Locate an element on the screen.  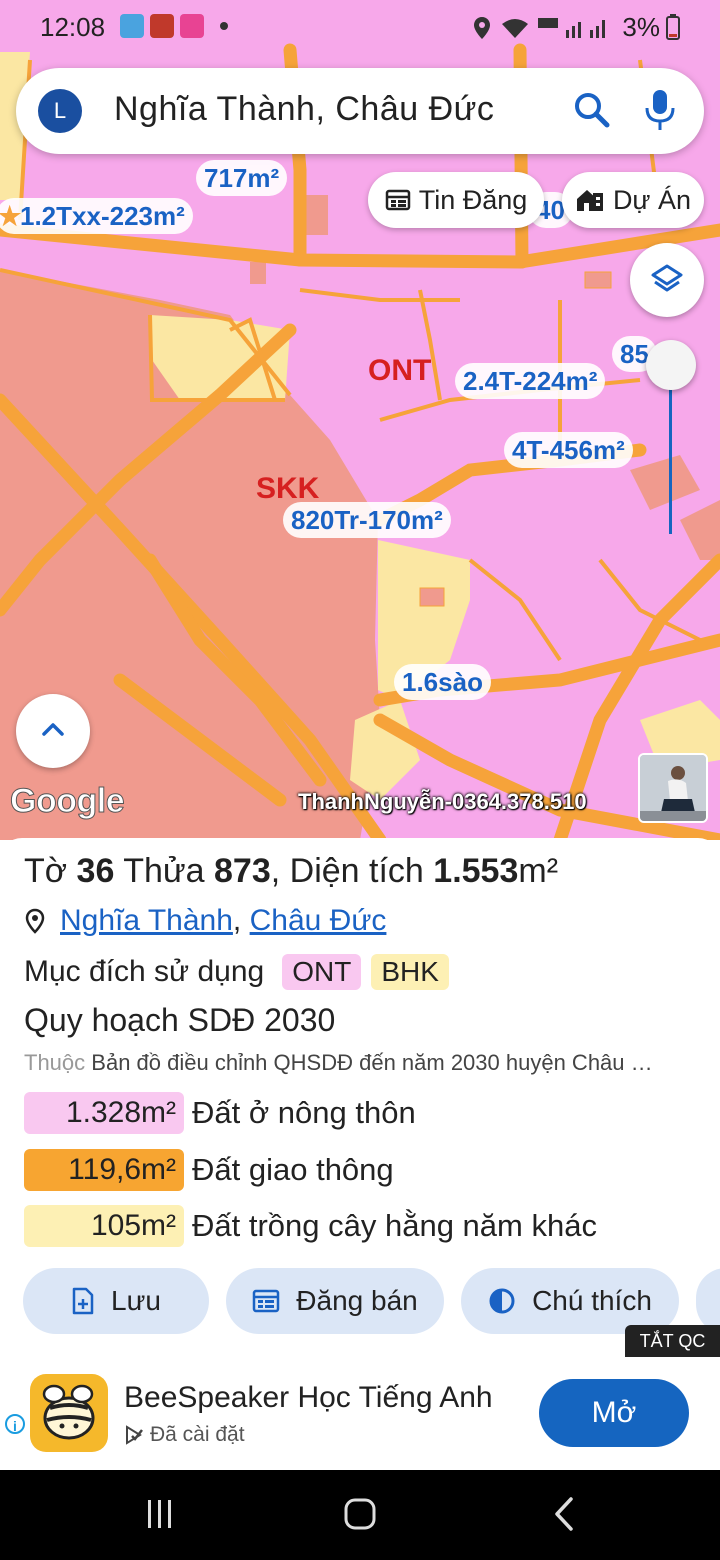
add-document-icon is located at coordinates (83, 1301).